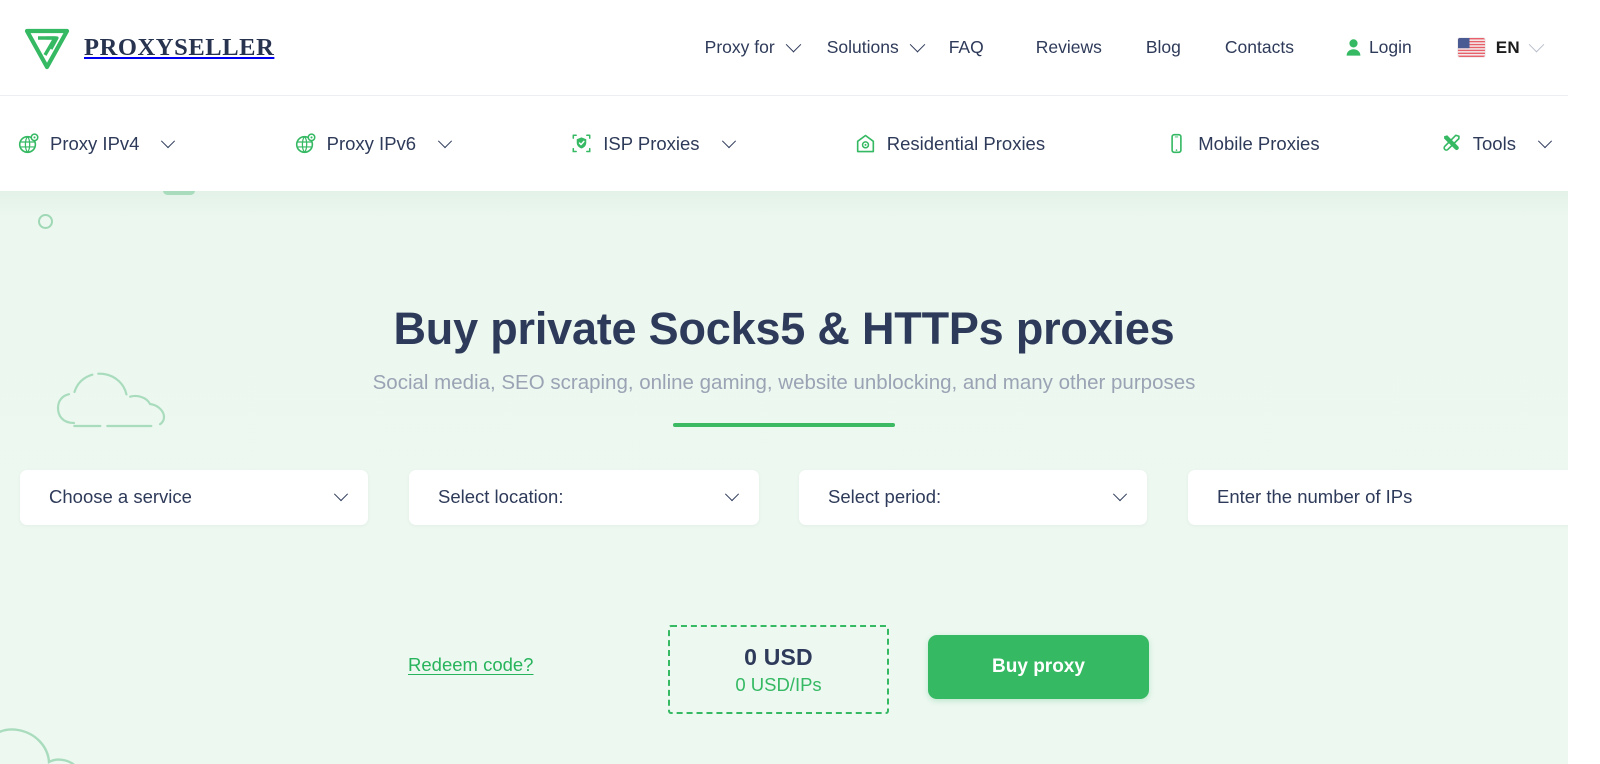  I want to click on cat-label-residential-proxies: Residential Proxies, so click(966, 143).